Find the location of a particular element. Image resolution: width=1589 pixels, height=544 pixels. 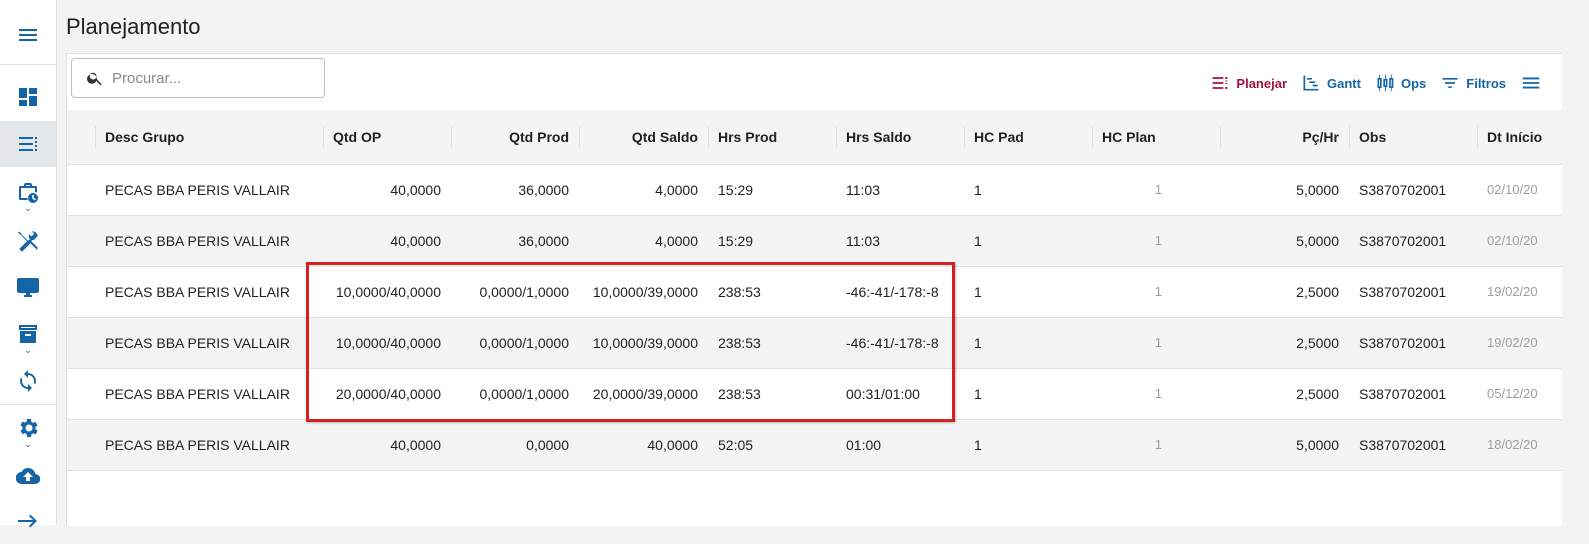

column-header-qtd-op: Qtd OP is located at coordinates (387, 137).